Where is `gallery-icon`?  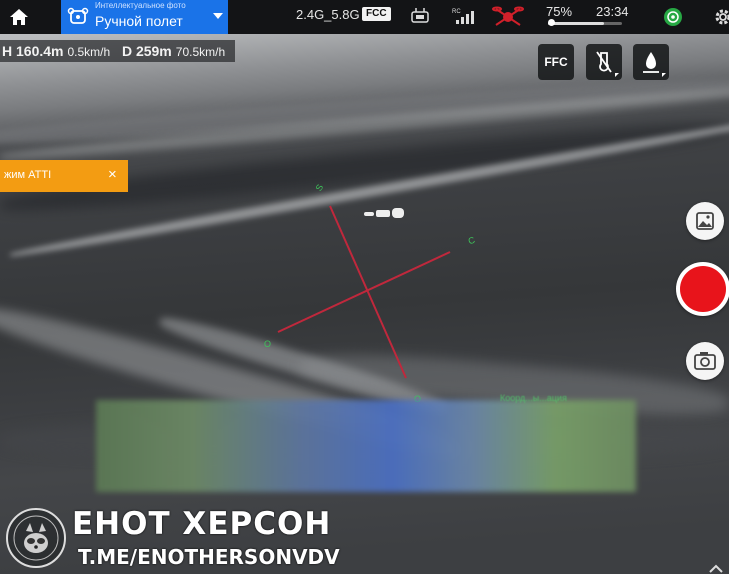 gallery-icon is located at coordinates (705, 221).